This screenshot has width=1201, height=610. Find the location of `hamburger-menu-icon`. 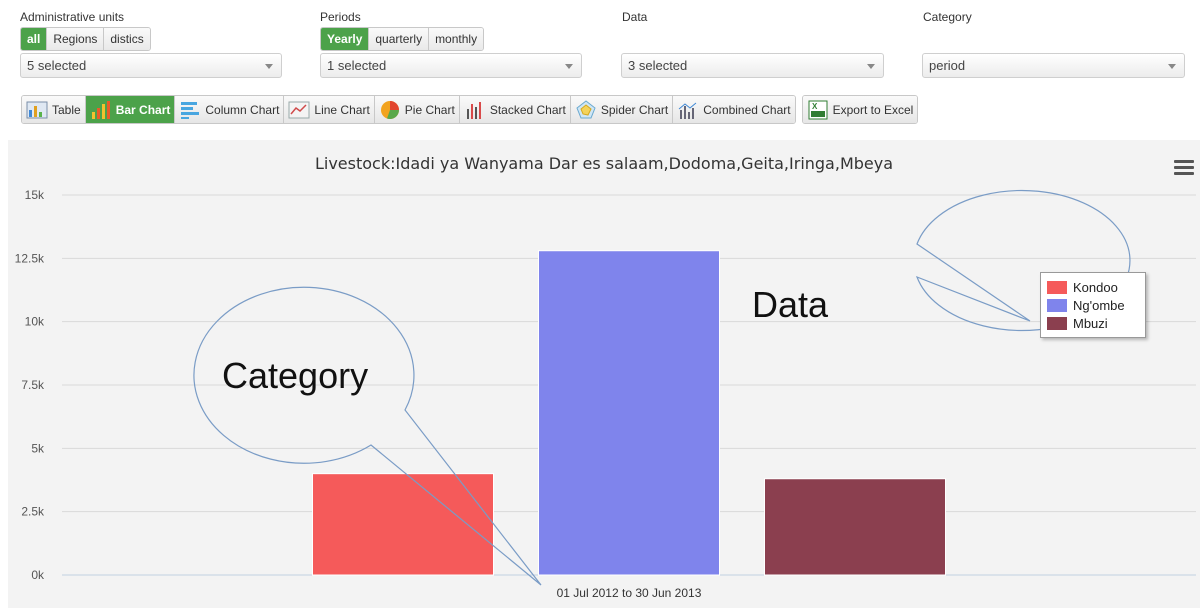

hamburger-menu-icon is located at coordinates (1184, 168).